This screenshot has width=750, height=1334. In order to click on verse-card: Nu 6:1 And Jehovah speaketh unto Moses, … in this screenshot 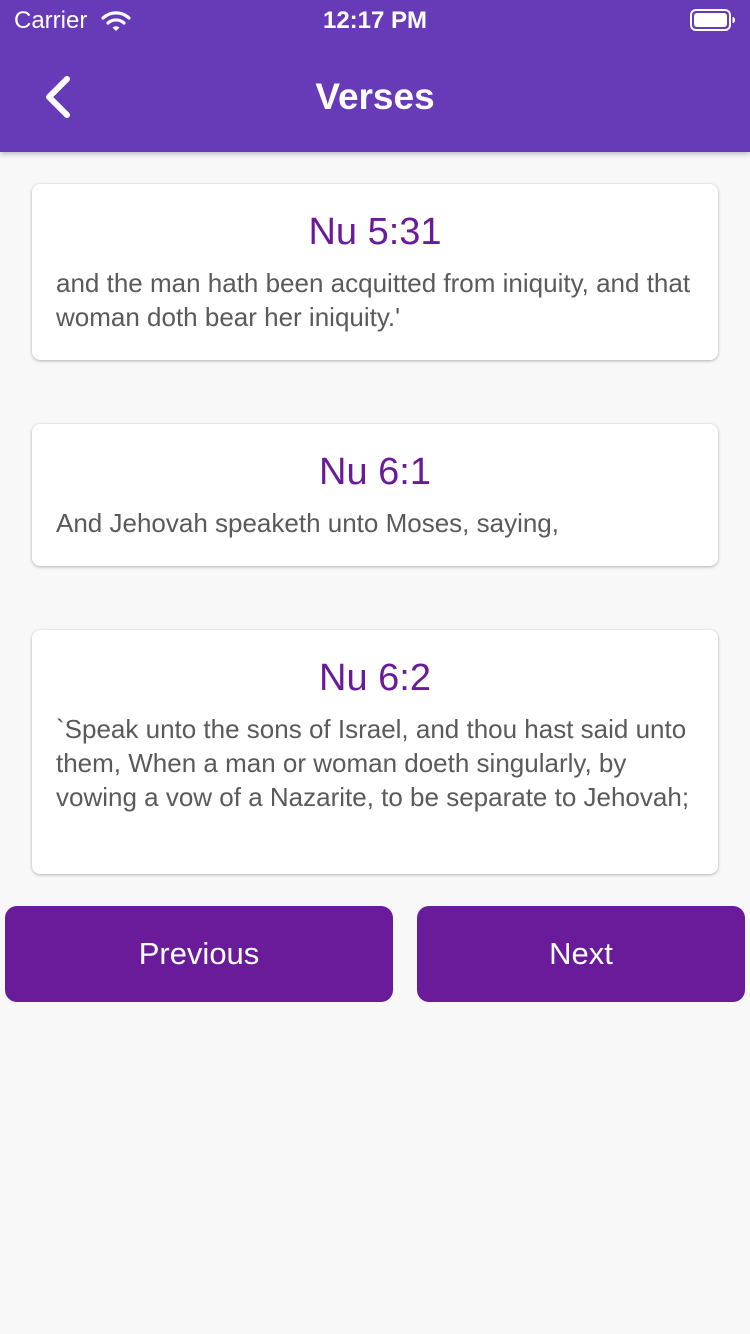, I will do `click(375, 495)`.